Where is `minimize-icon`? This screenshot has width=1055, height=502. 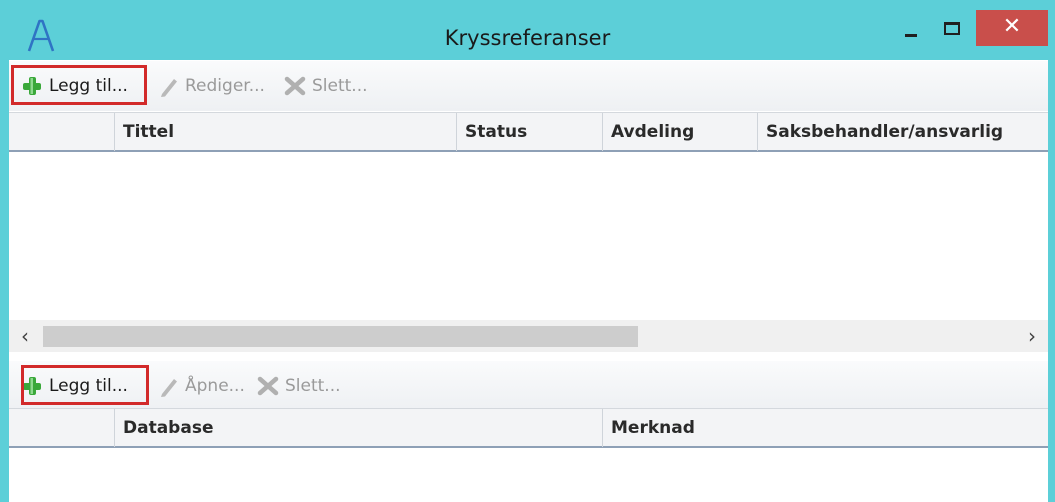 minimize-icon is located at coordinates (911, 35).